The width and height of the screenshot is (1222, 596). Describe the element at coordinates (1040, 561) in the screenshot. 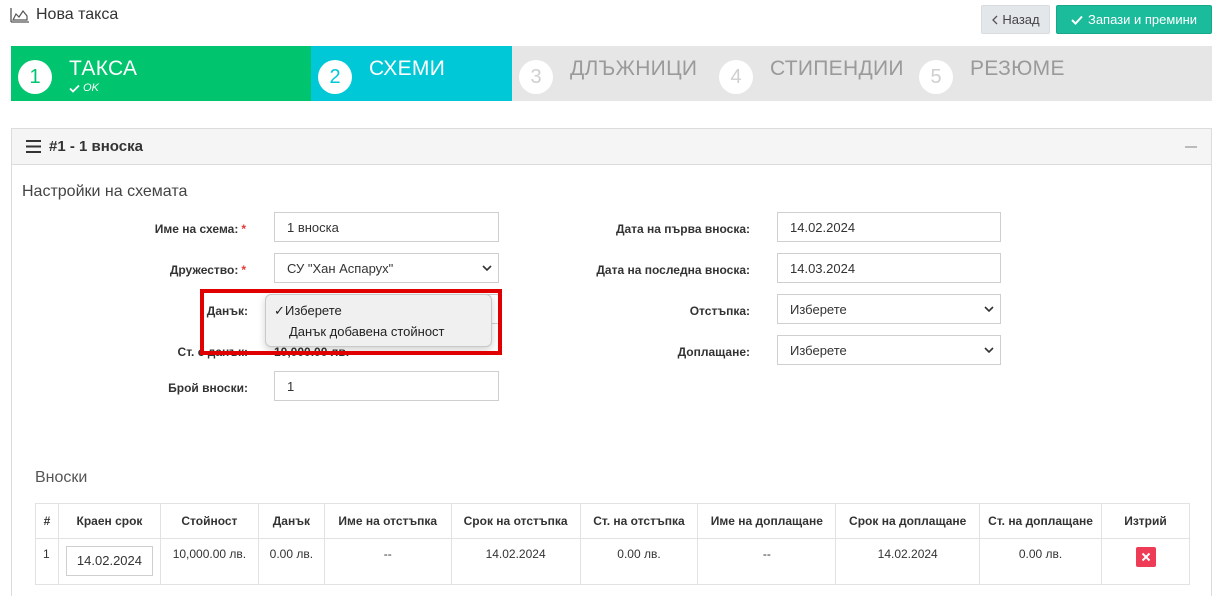

I see `row-surcharge-value: 0.00 лв.` at that location.